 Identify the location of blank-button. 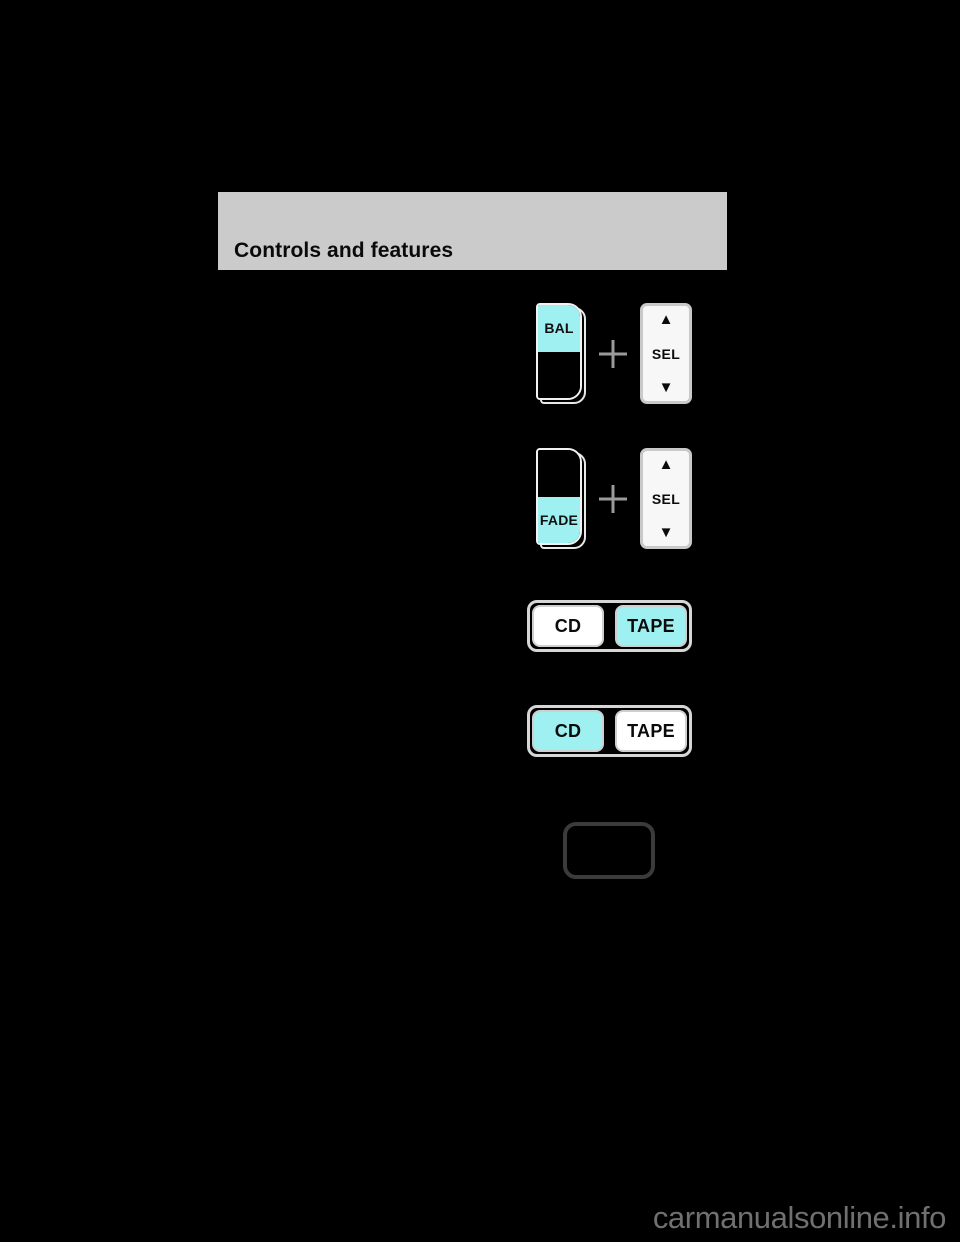
(609, 850).